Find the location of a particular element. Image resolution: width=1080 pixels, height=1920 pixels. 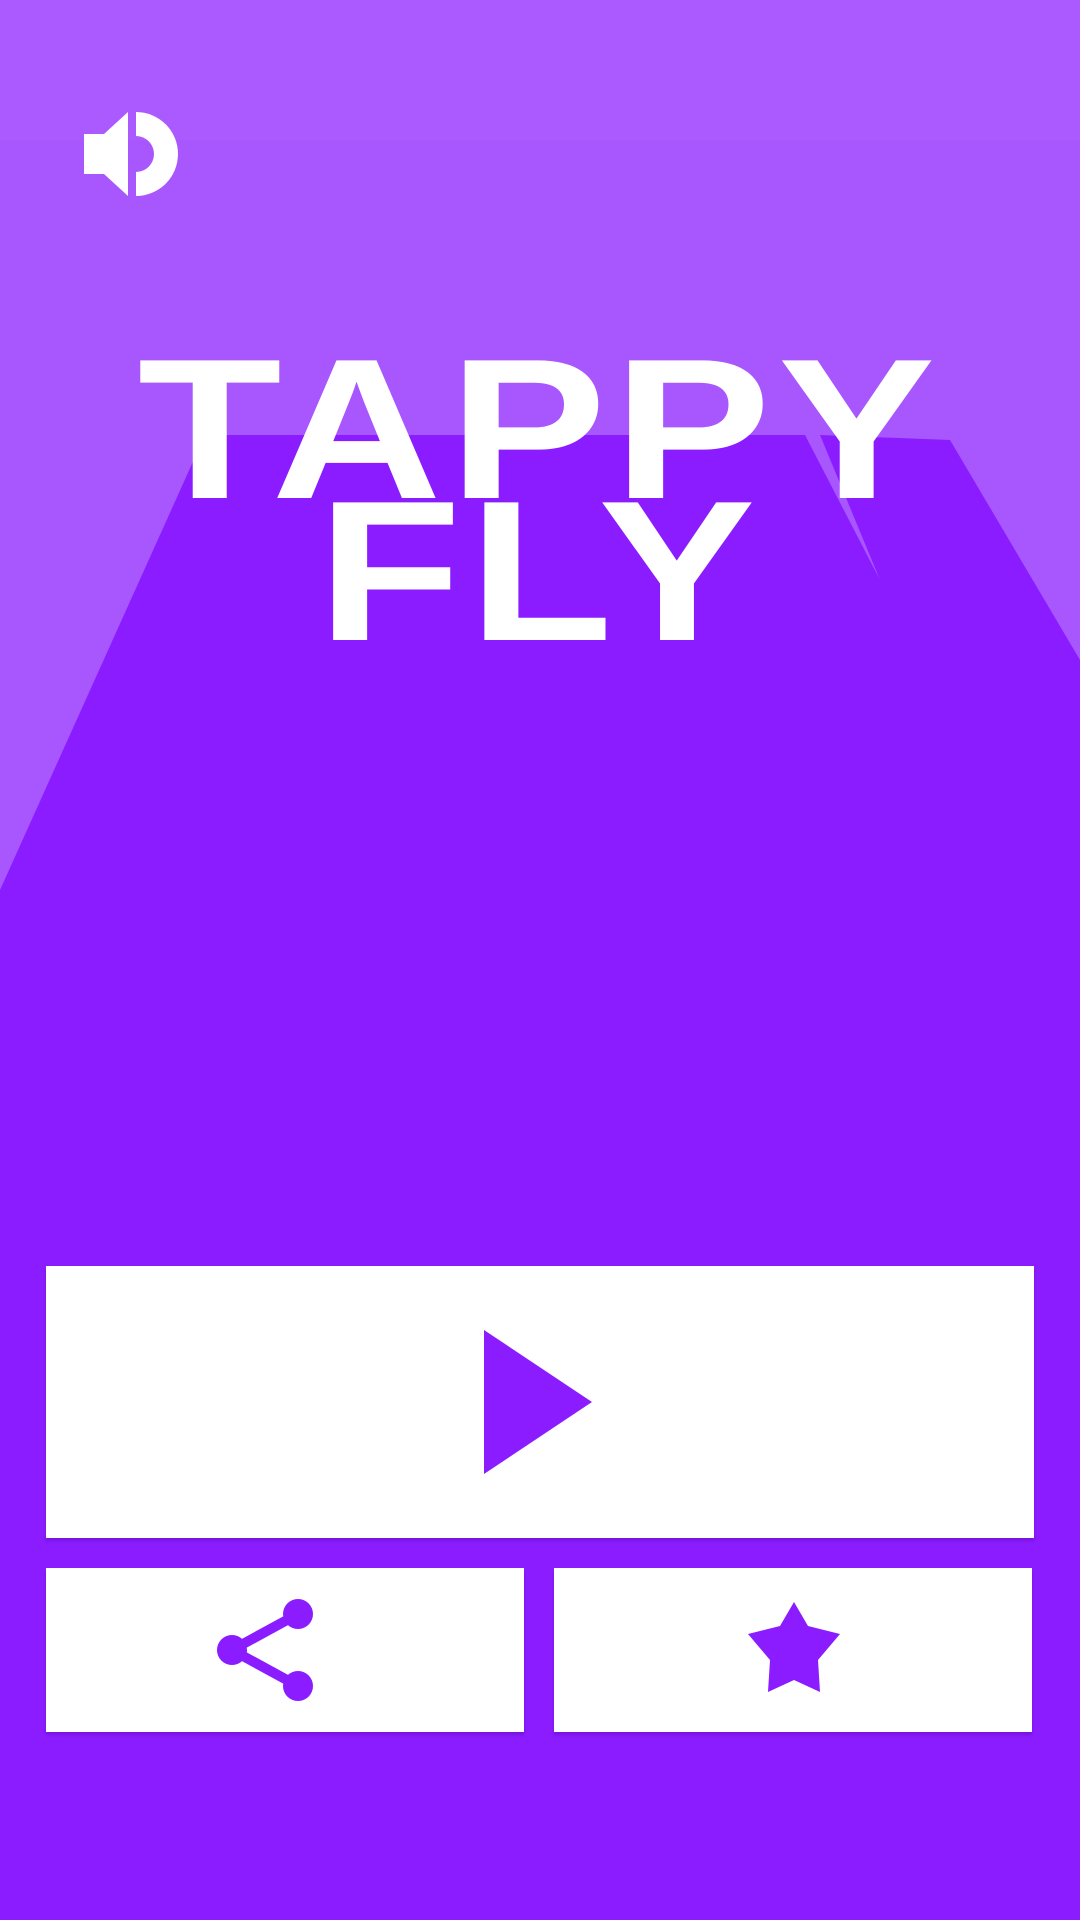

share-button is located at coordinates (285, 1650).